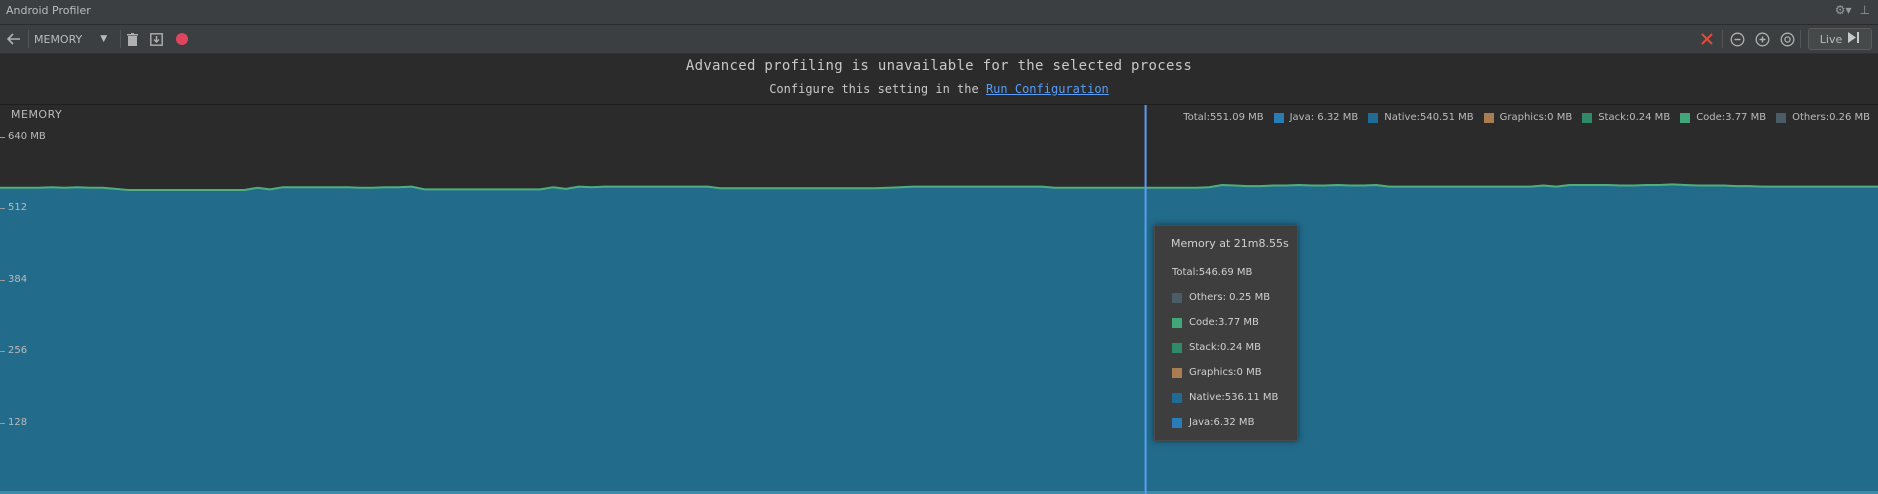 Image resolution: width=1878 pixels, height=494 pixels. Describe the element at coordinates (1234, 397) in the screenshot. I see `tooltip-label: Native:536.11 MB` at that location.